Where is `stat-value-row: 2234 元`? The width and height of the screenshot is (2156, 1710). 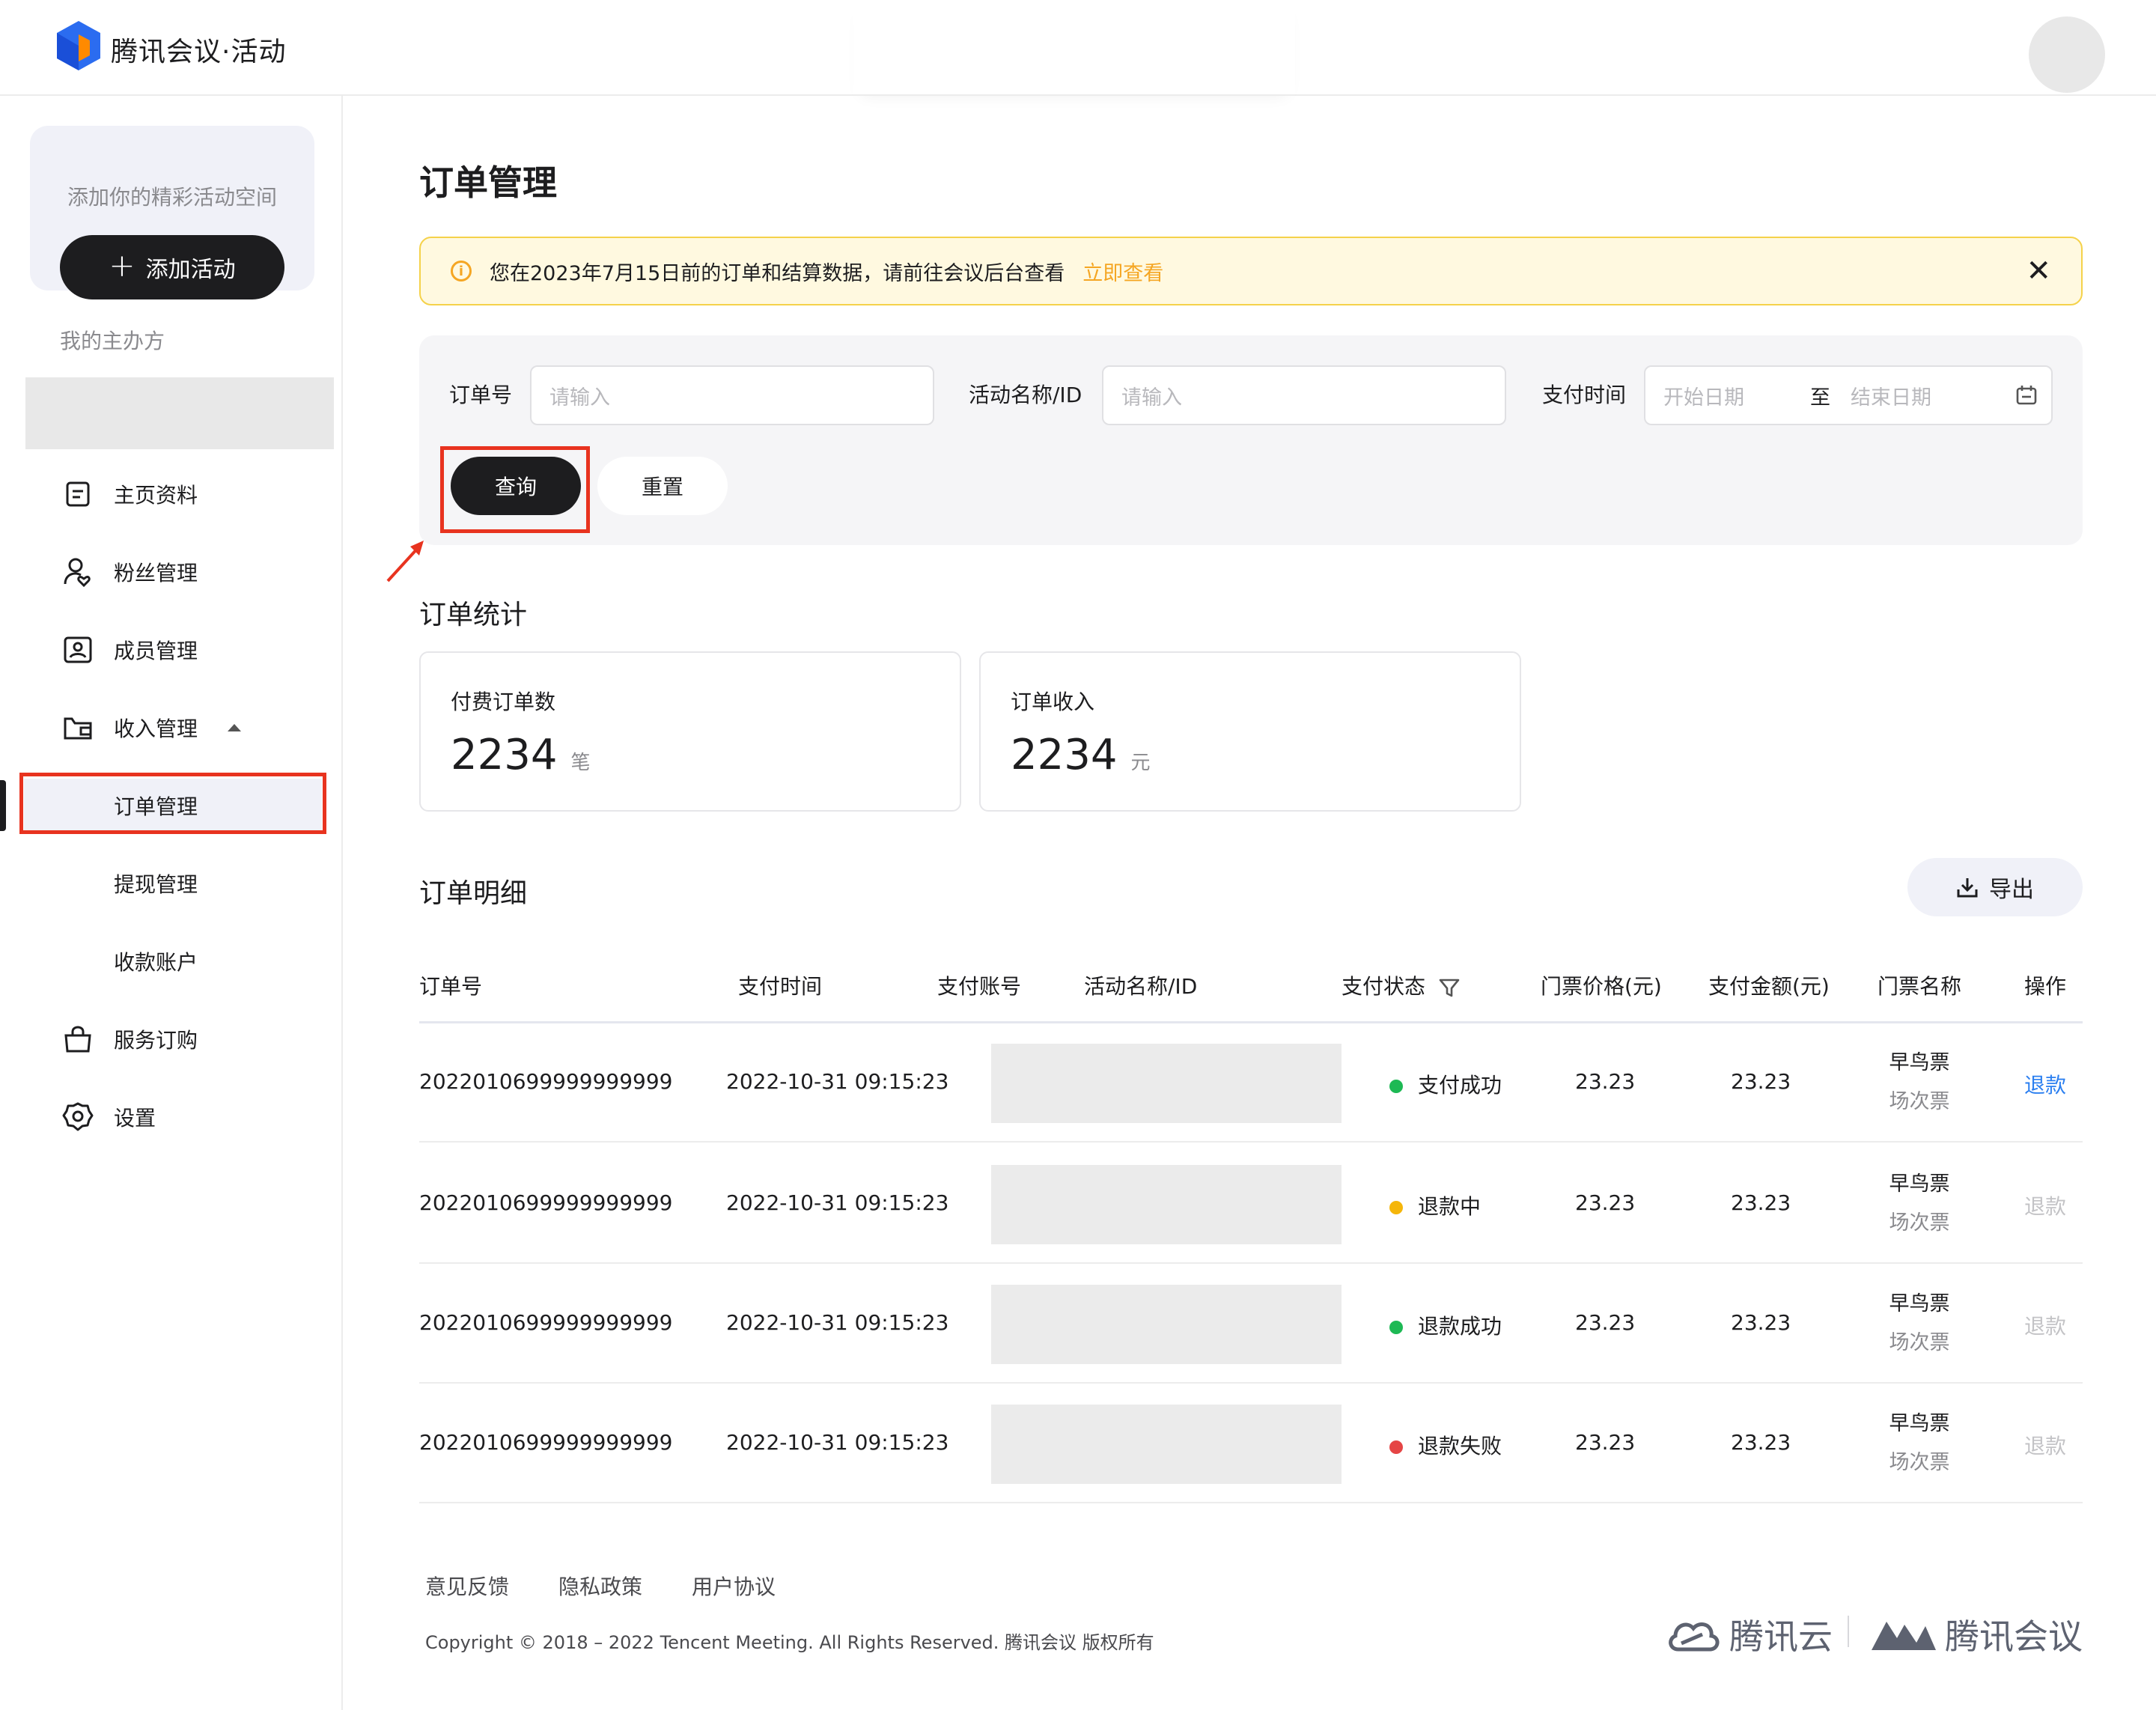
stat-value-row: 2234 元 is located at coordinates (1081, 755).